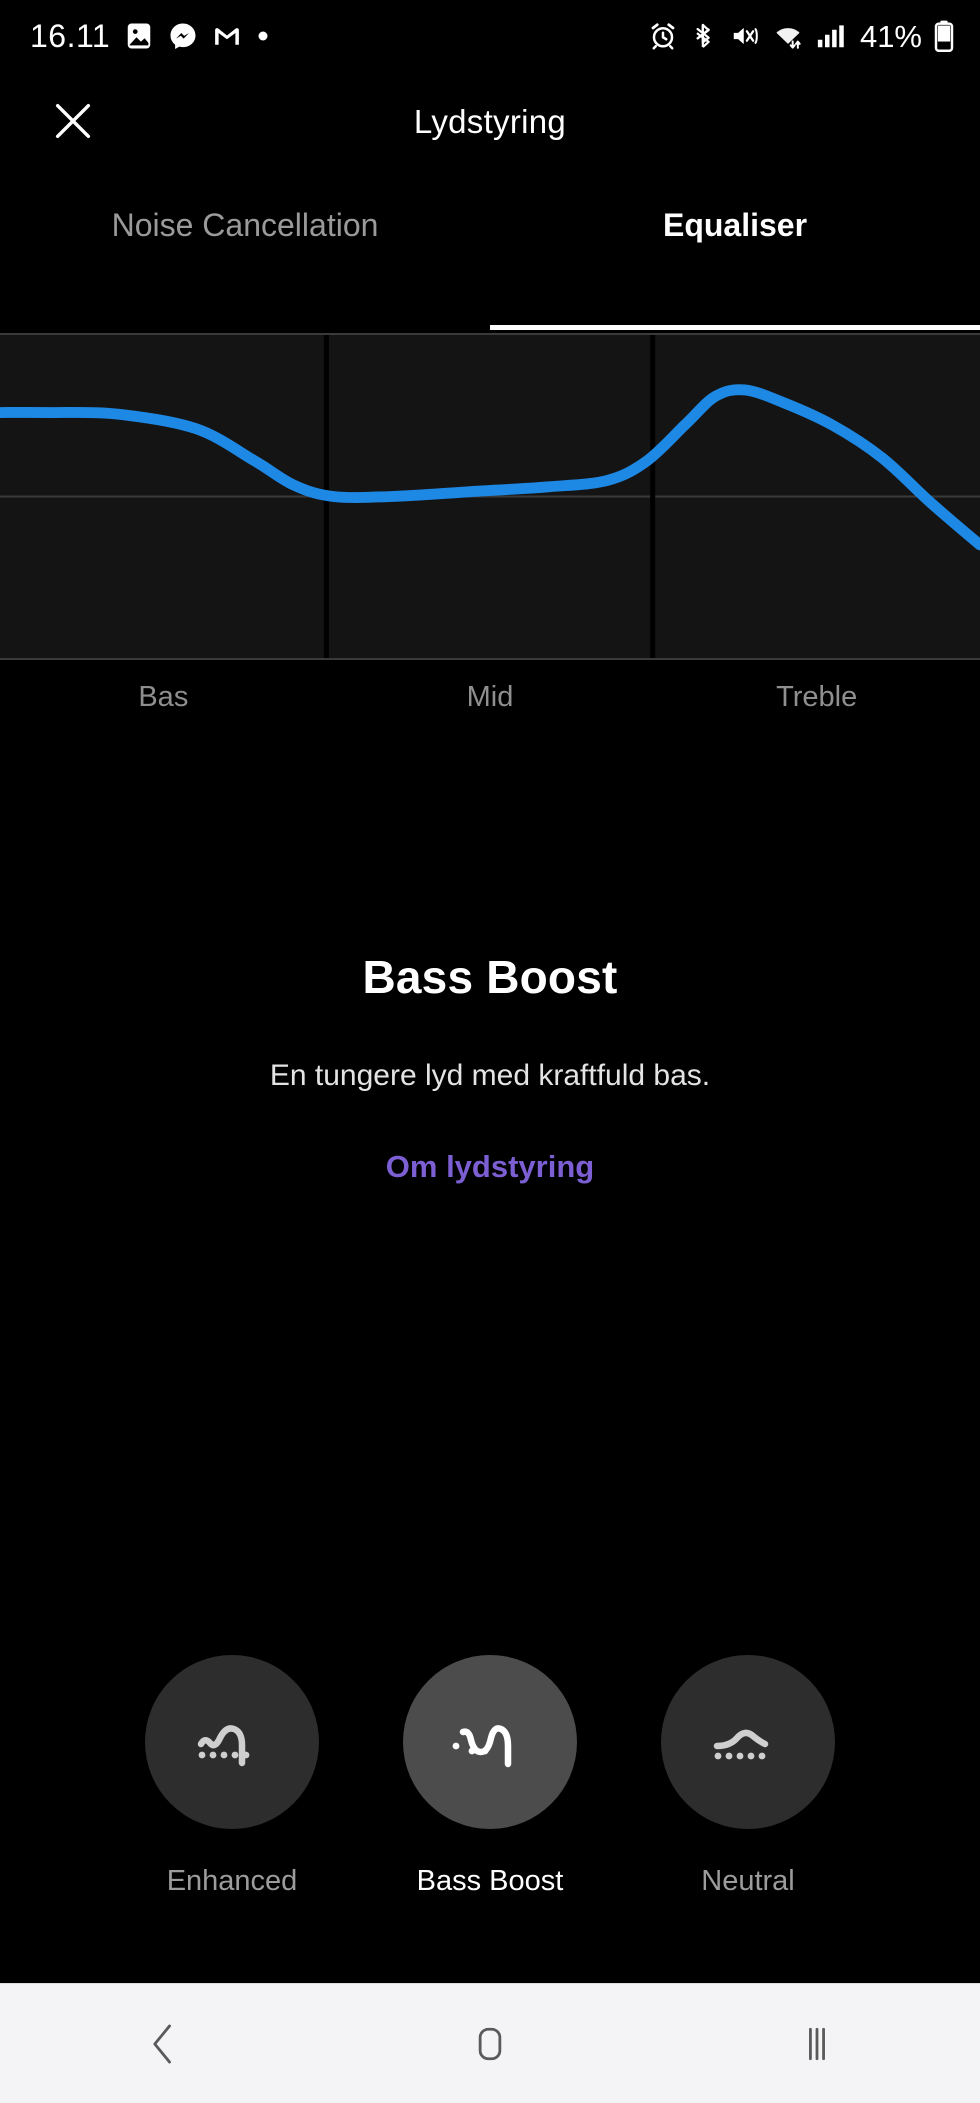  I want to click on battery-percent-label: 41%, so click(890, 36).